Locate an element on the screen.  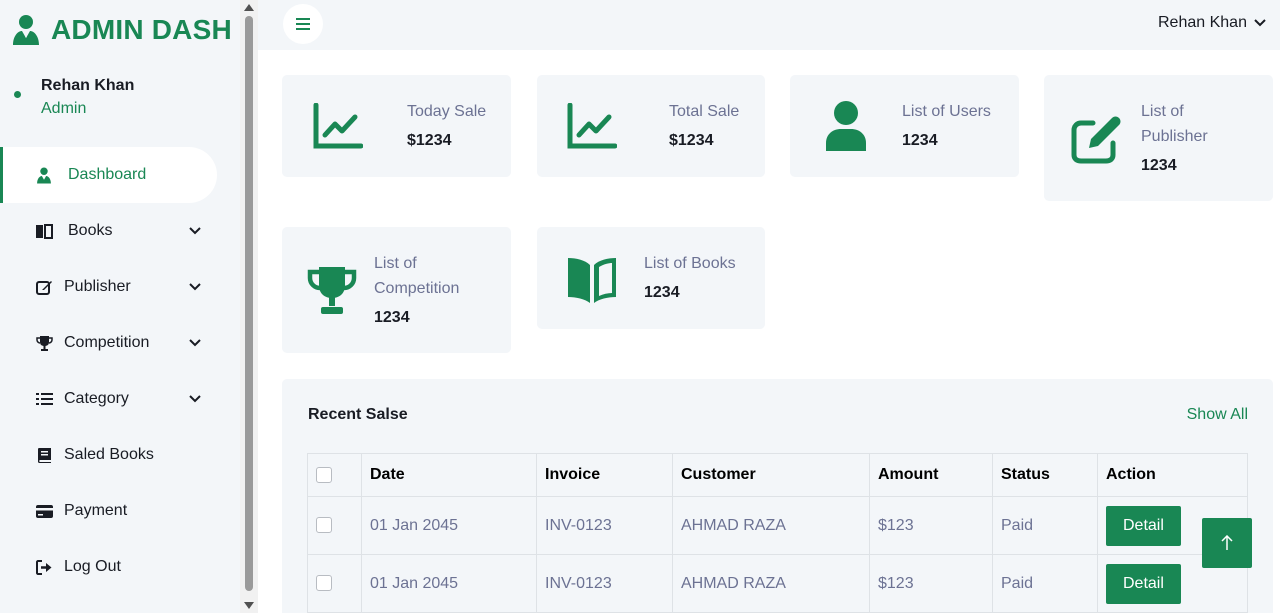
show-all-link: Show All is located at coordinates (1217, 415).